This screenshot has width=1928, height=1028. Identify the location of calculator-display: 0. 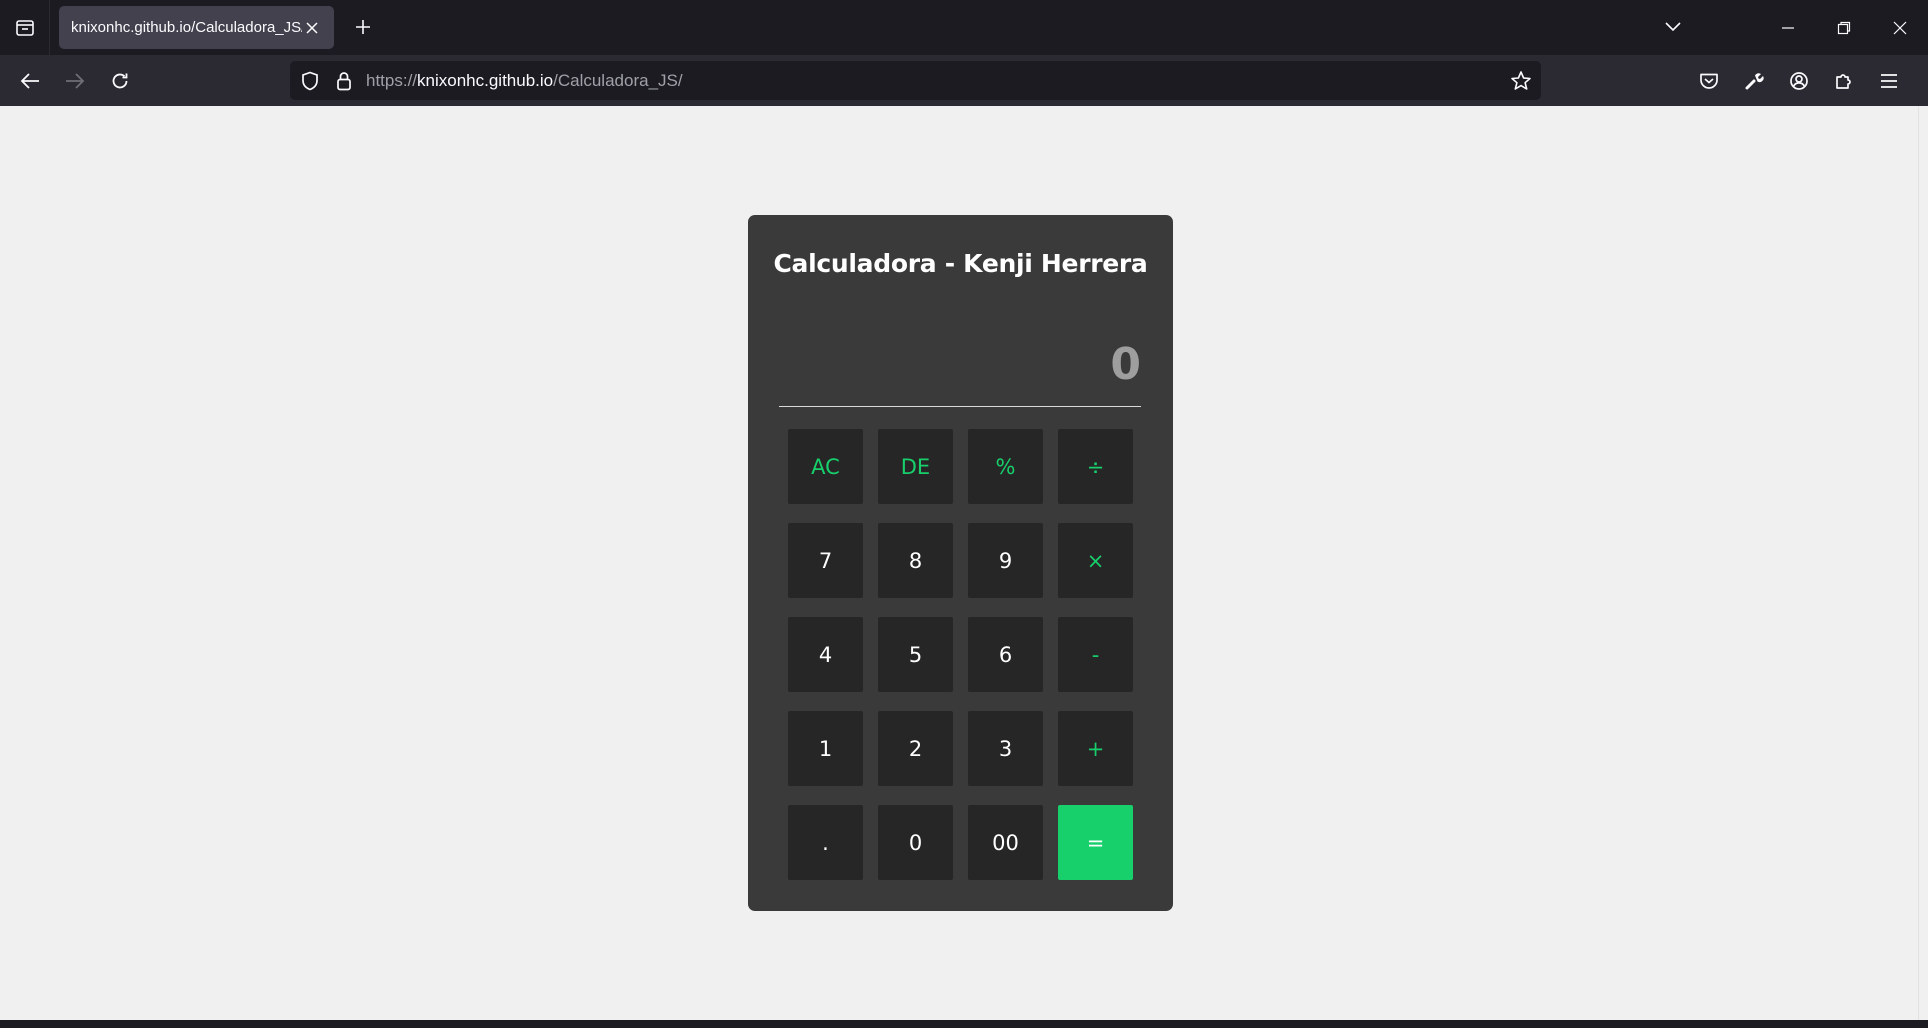
(960, 365).